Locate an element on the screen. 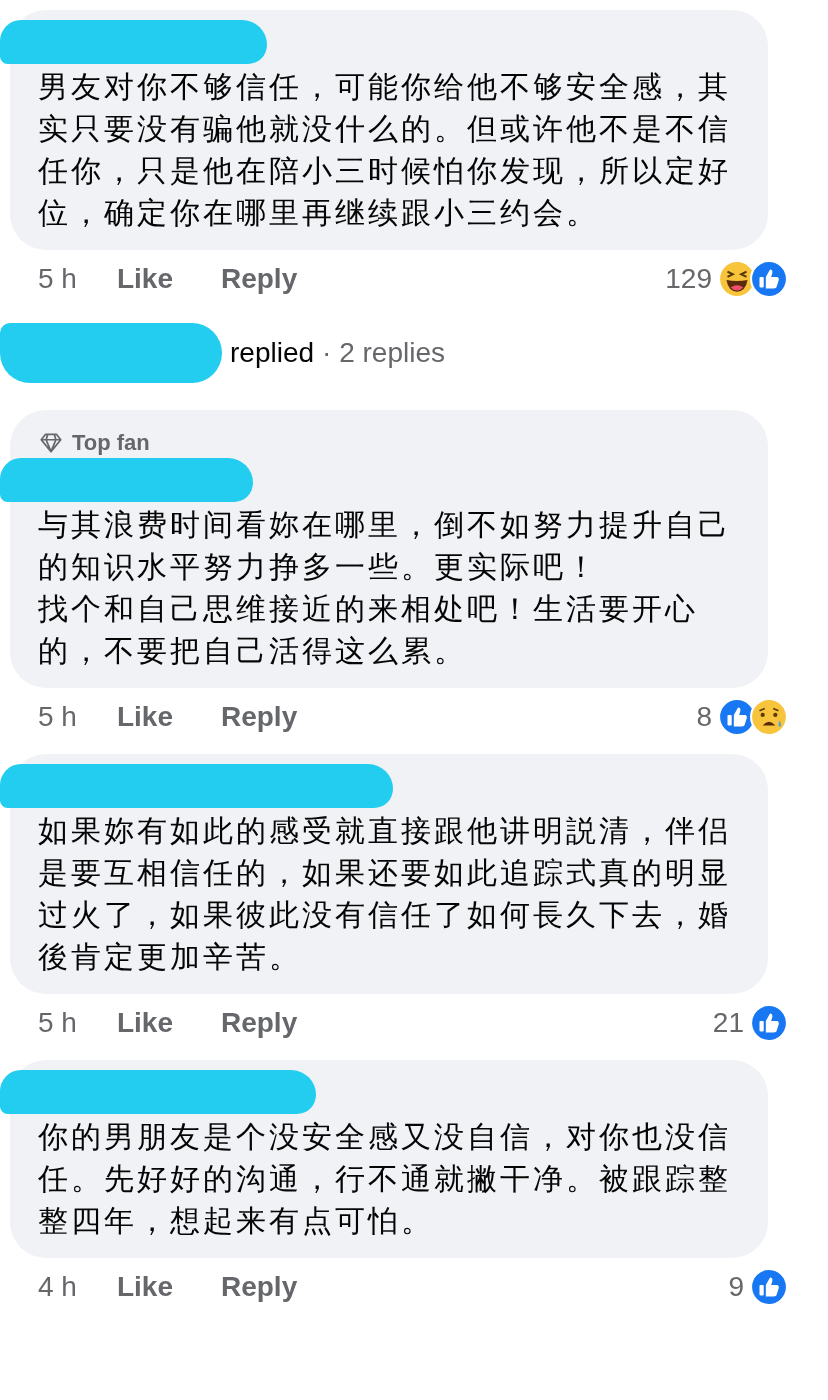 The height and width of the screenshot is (1400, 828). comment-text: 男友对你不够信任，可能你给他不够安全感，其实只要没有骗他就没什么的。但或许他不是不信任你，只是他在陪小三时候怕你发现，所以定好位，确定你在哪里再继续跟小三约会。 is located at coordinates (385, 150).